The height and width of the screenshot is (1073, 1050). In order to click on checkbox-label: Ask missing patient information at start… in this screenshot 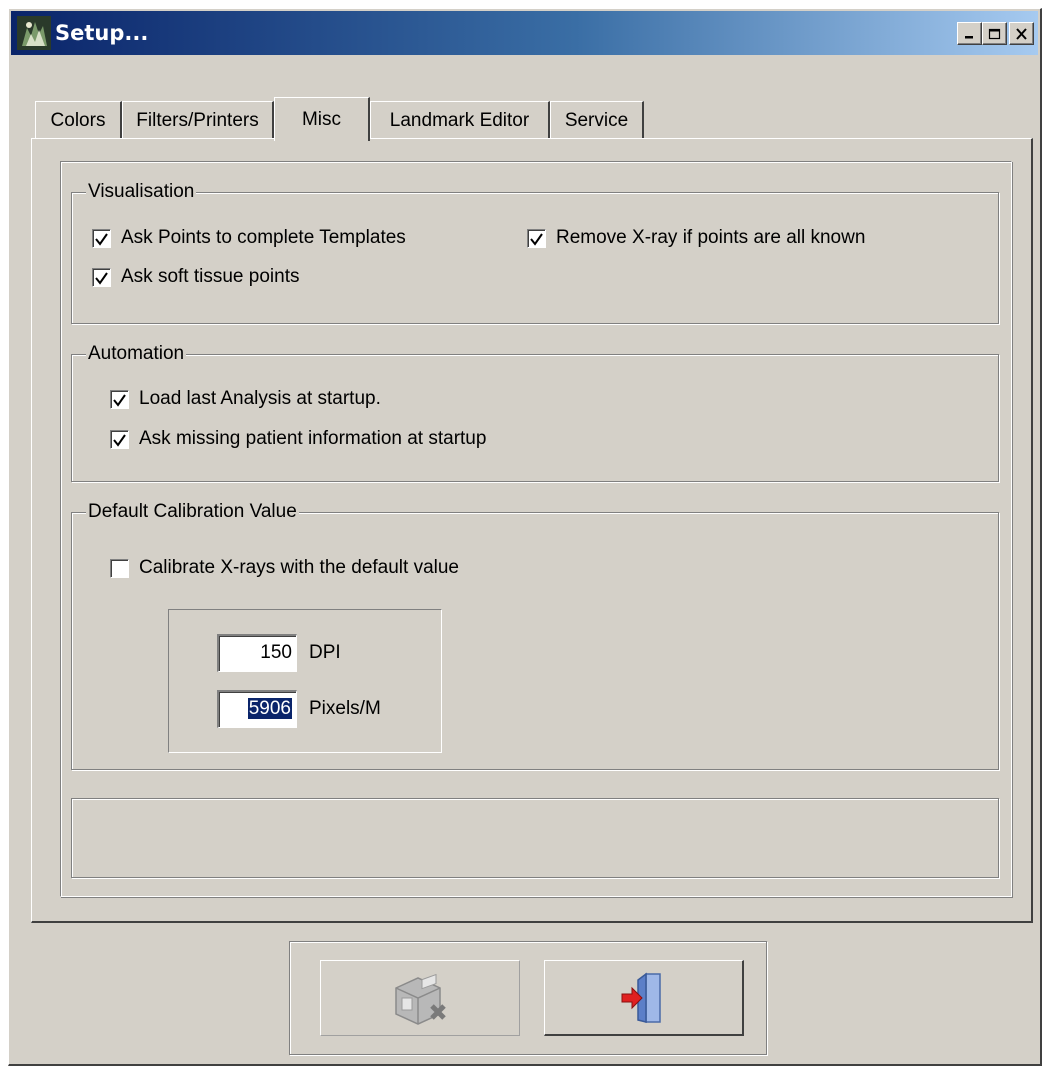, I will do `click(313, 438)`.